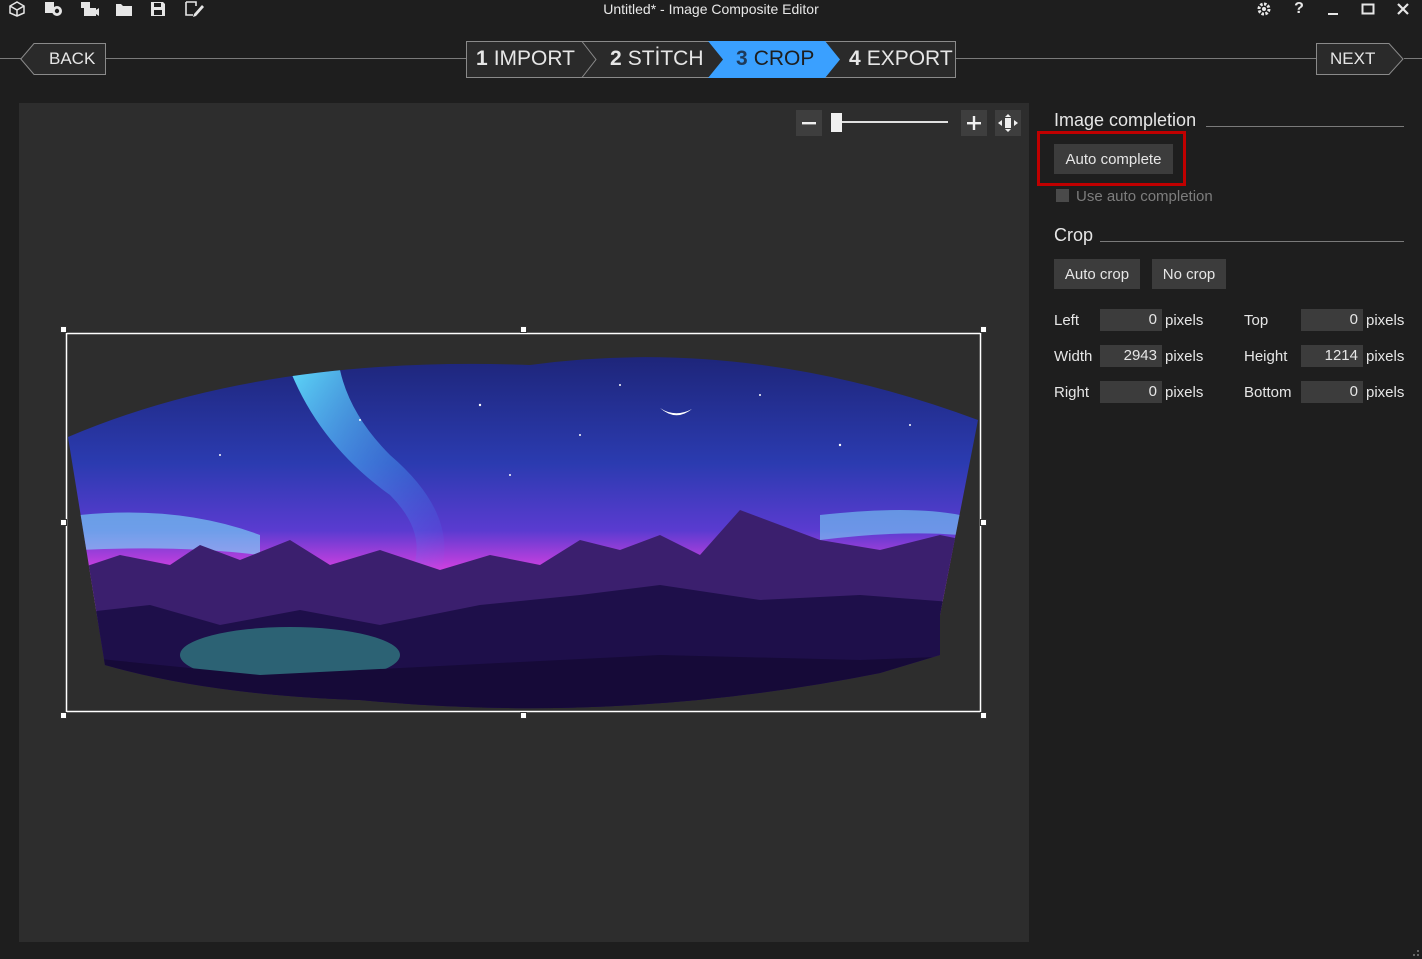  Describe the element at coordinates (1403, 9) in the screenshot. I see `close-icon` at that location.